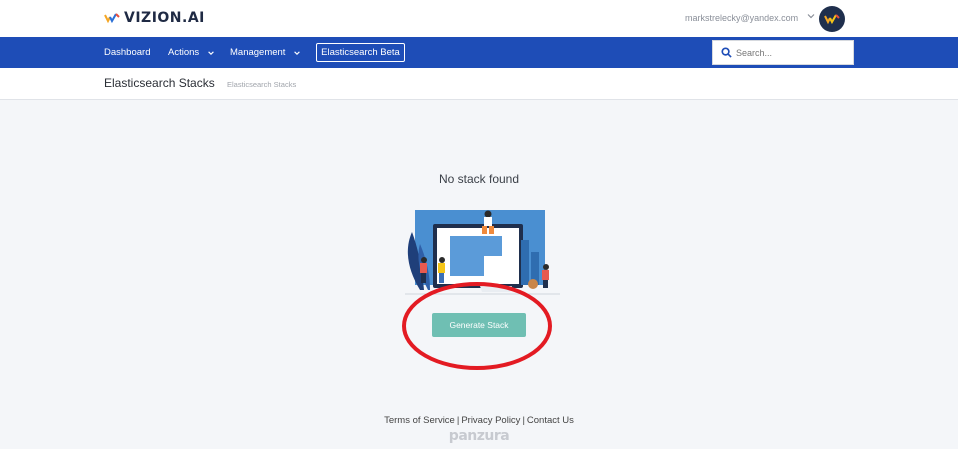  I want to click on nav-item-actions: Actions, so click(191, 52).